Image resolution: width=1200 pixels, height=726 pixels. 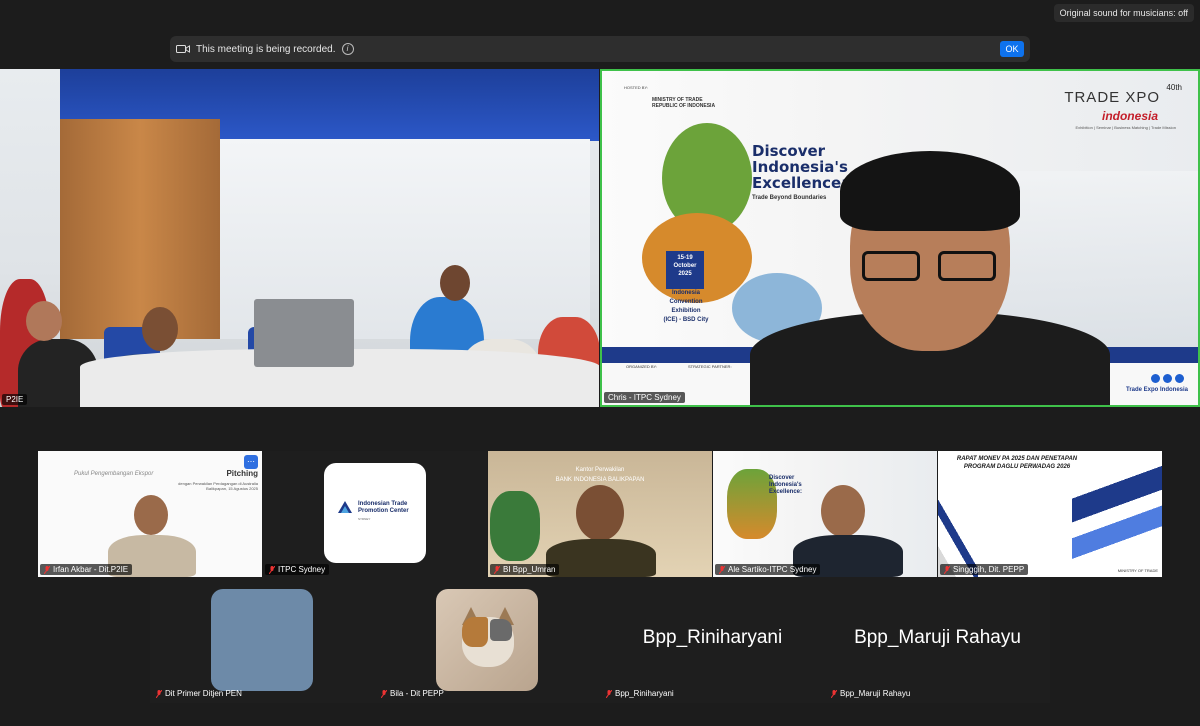 What do you see at coordinates (297, 569) in the screenshot?
I see `participant-name-tag: ITPC Sydney` at bounding box center [297, 569].